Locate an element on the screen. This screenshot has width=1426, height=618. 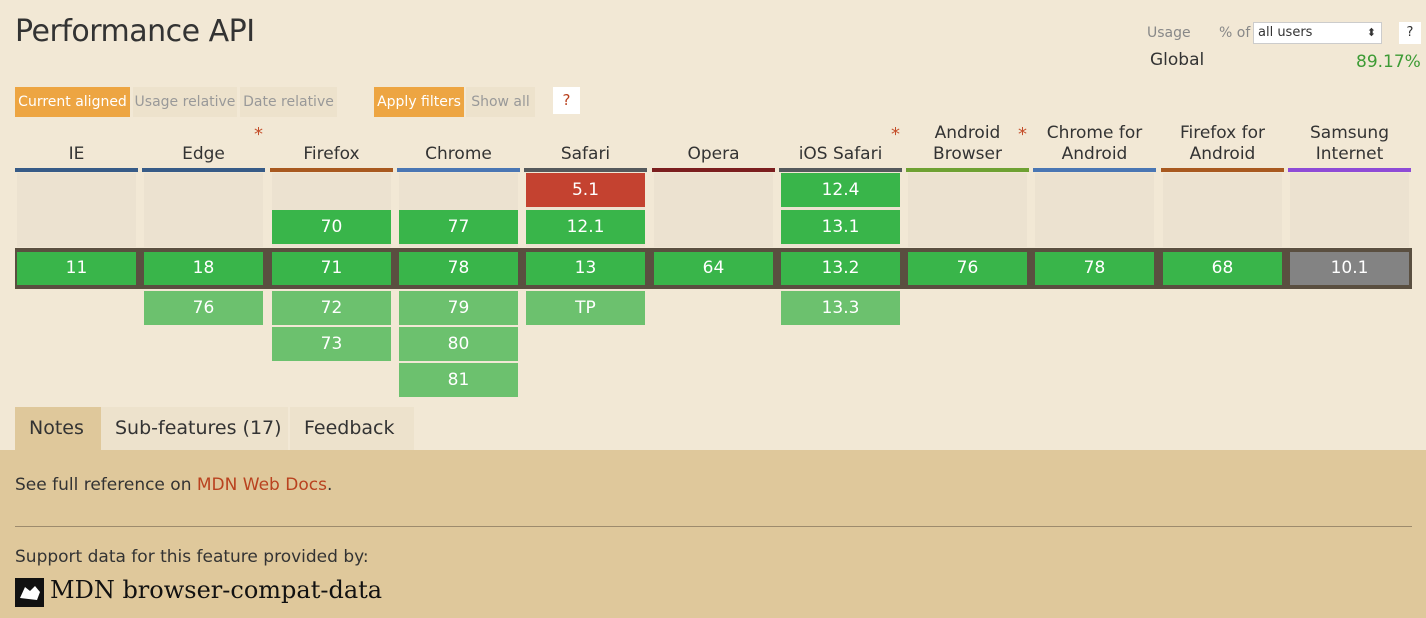
version-cell: 12.1 is located at coordinates (585, 227).